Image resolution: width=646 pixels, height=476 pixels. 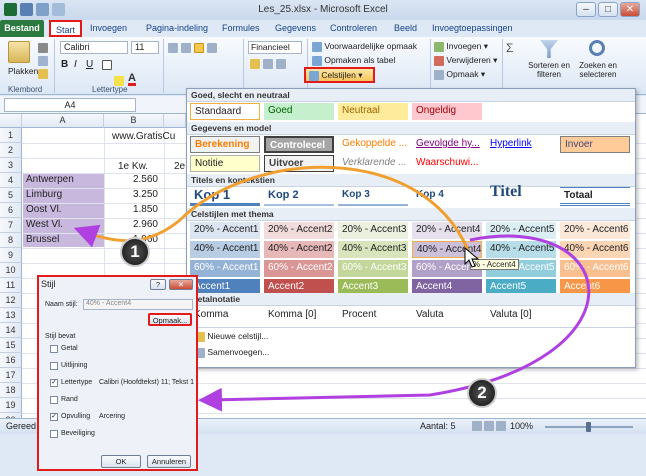 I want to click on style-output: Uitvoer, so click(x=299, y=163).